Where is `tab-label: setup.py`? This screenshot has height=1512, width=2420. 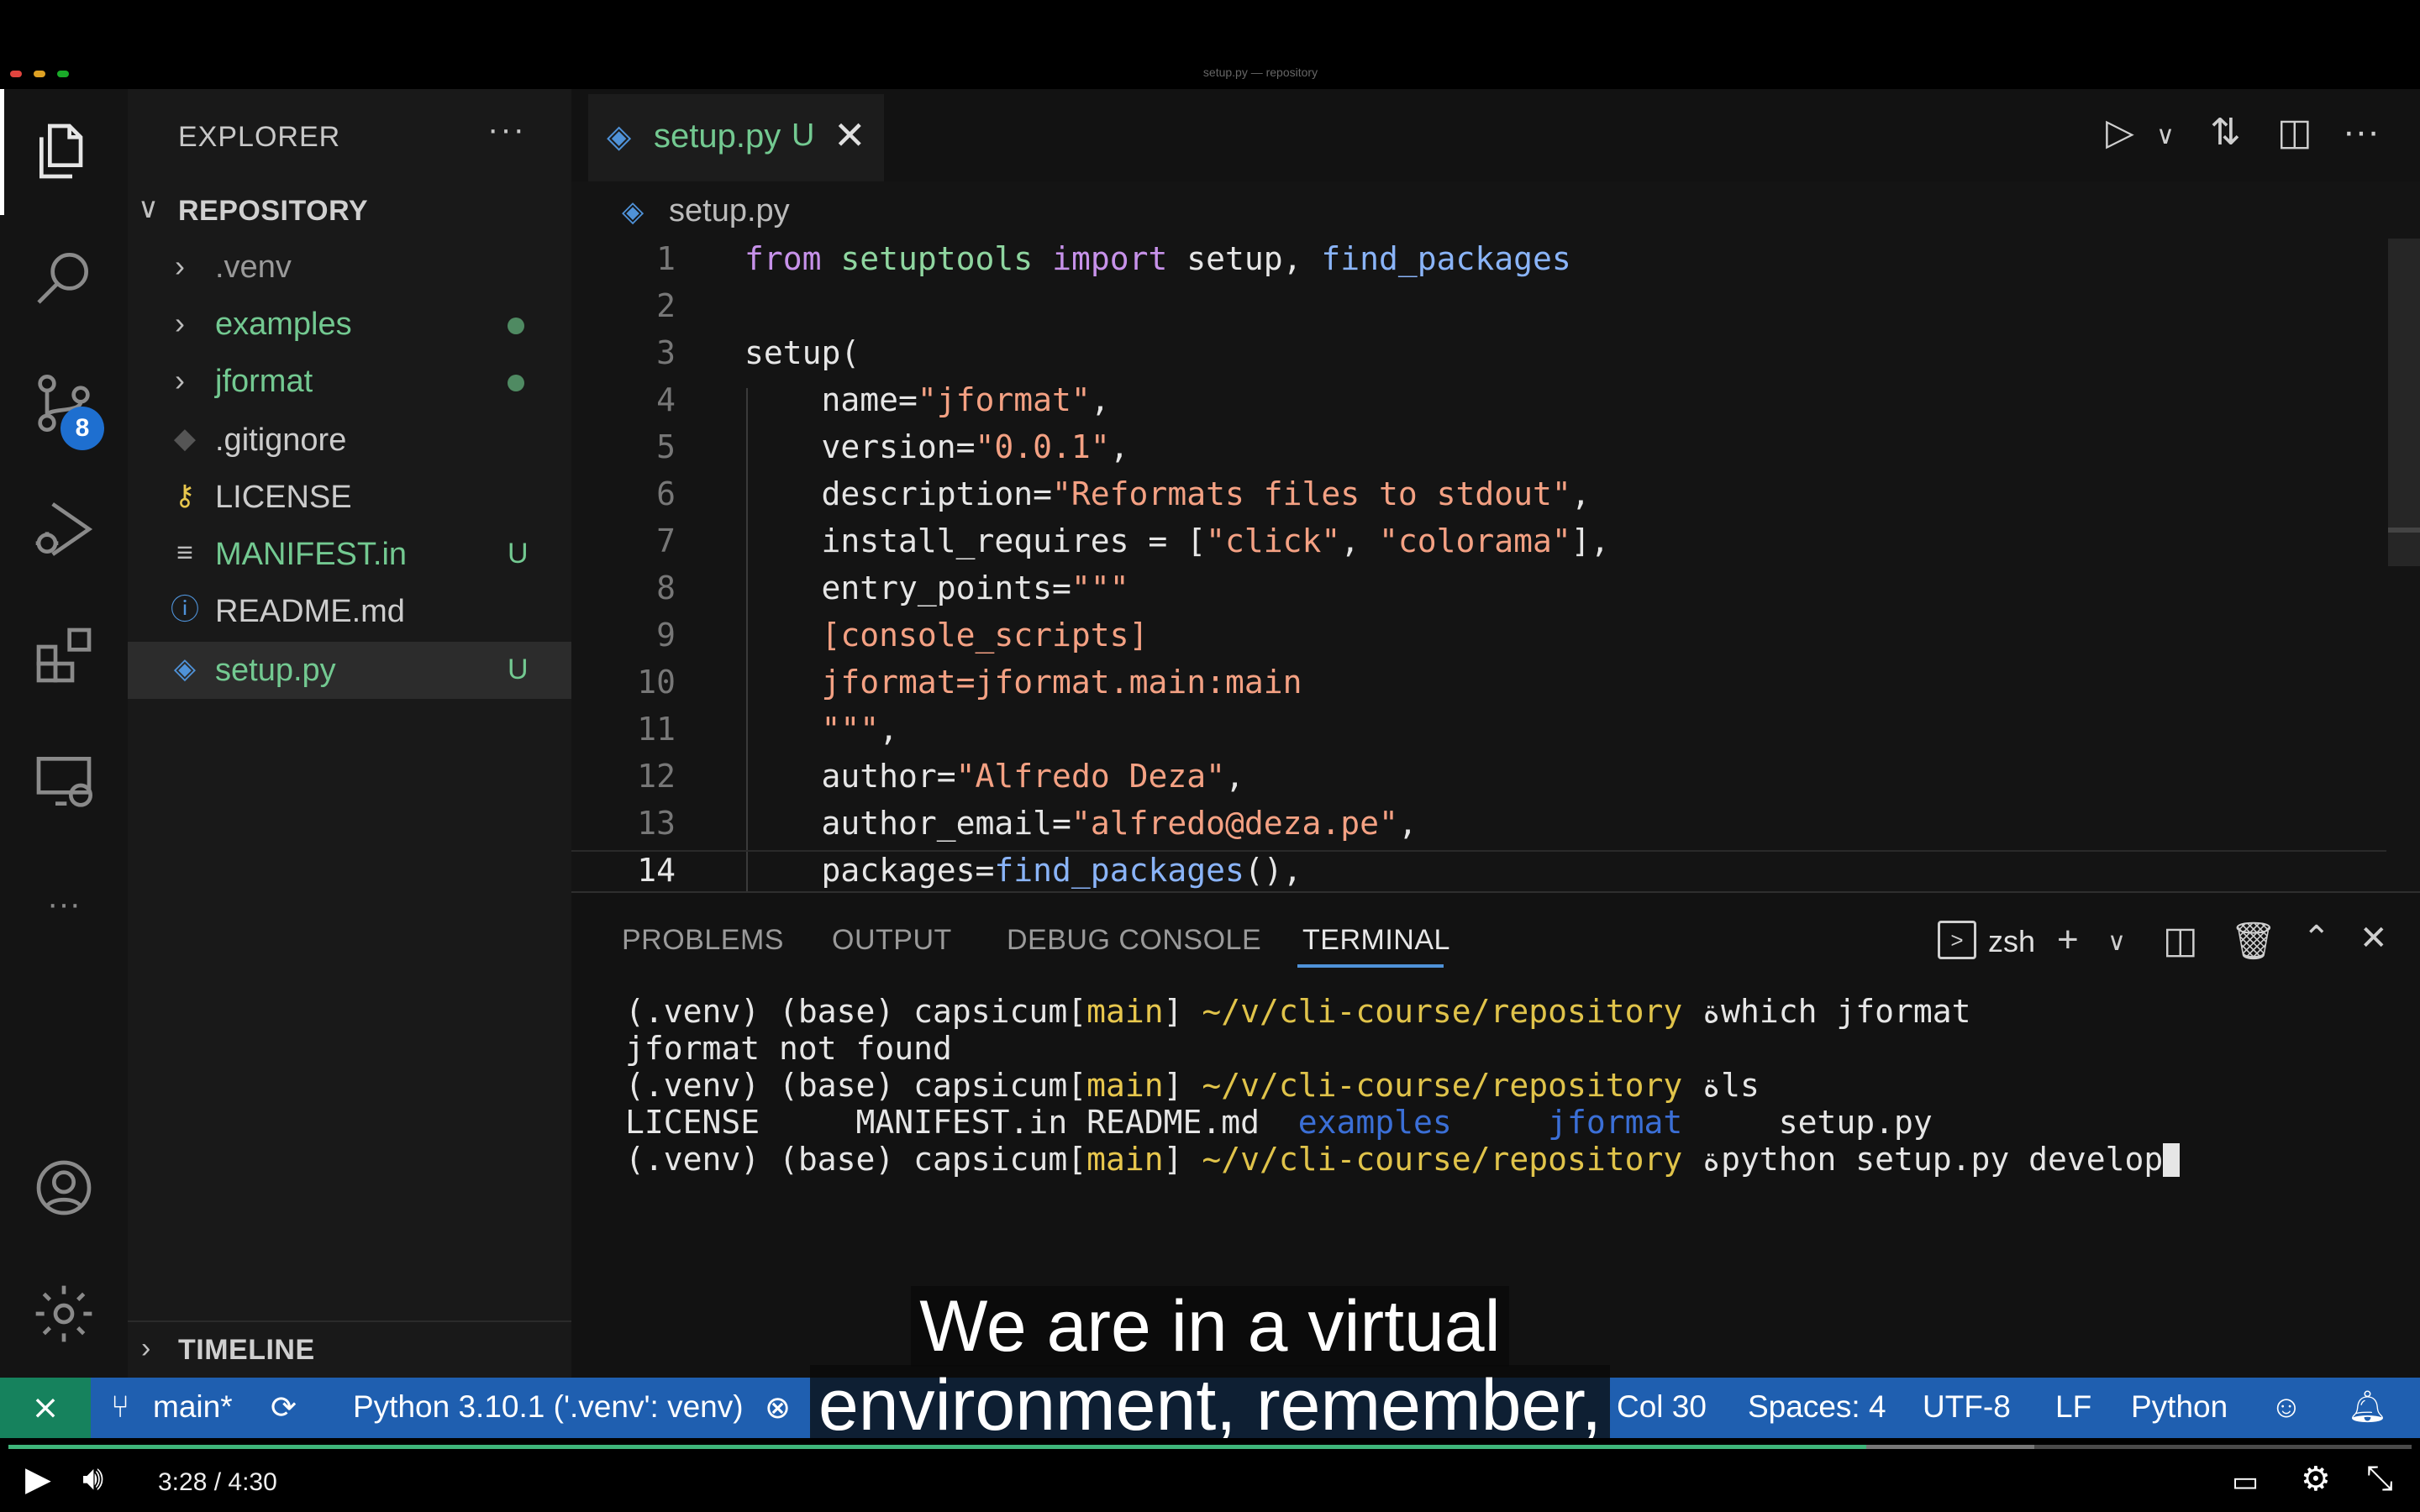 tab-label: setup.py is located at coordinates (718, 136).